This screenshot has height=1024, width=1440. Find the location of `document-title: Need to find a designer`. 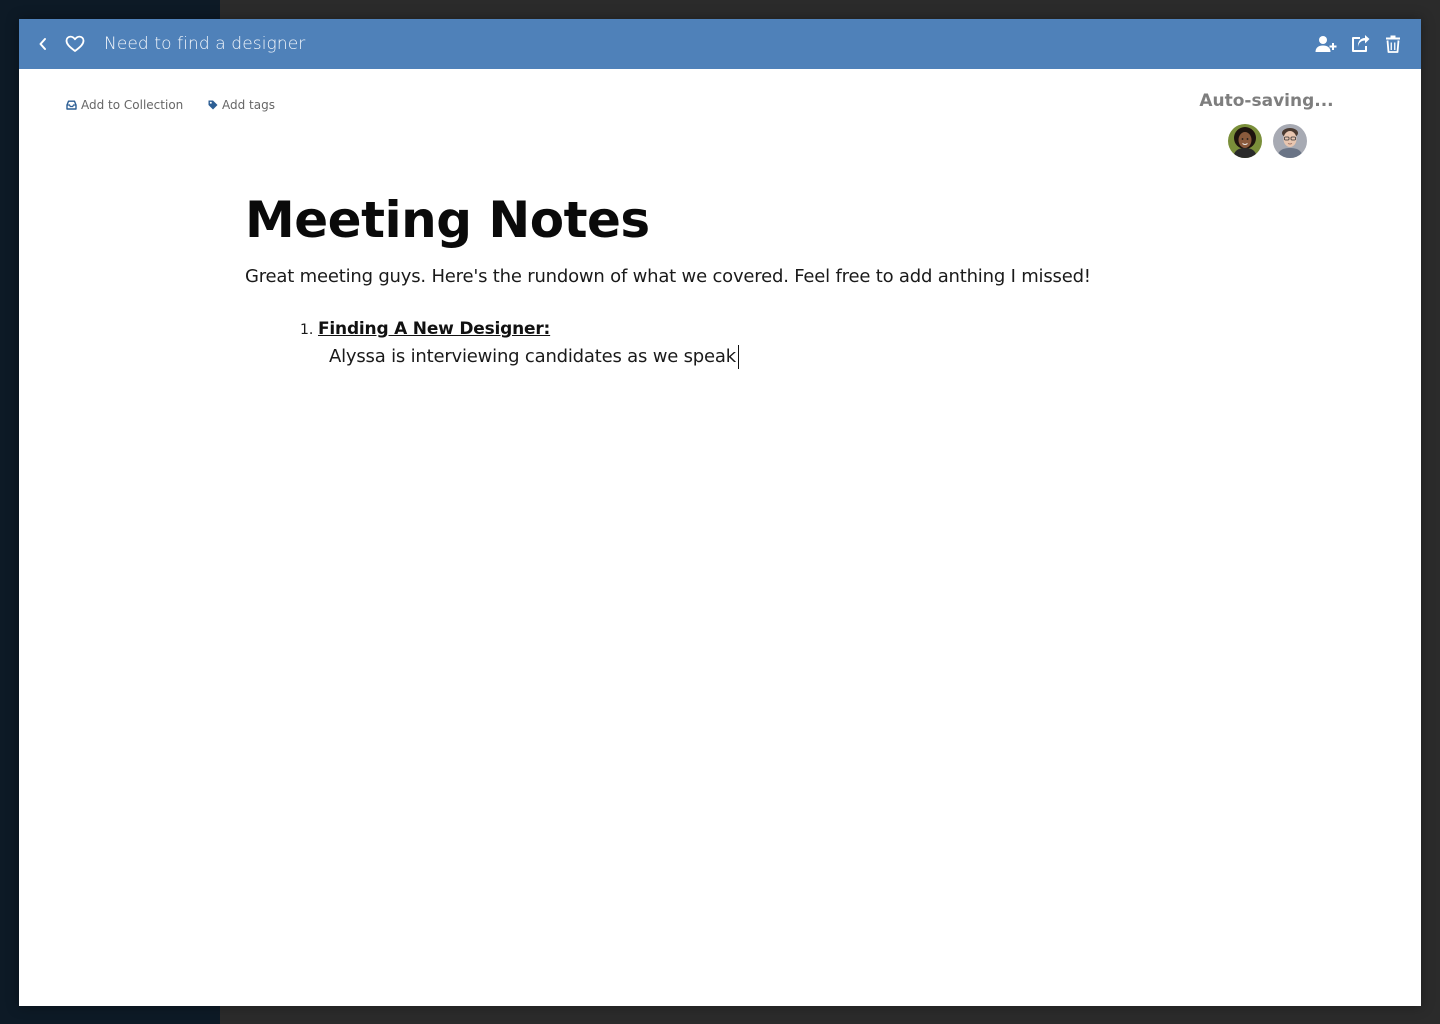

document-title: Need to find a designer is located at coordinates (204, 44).